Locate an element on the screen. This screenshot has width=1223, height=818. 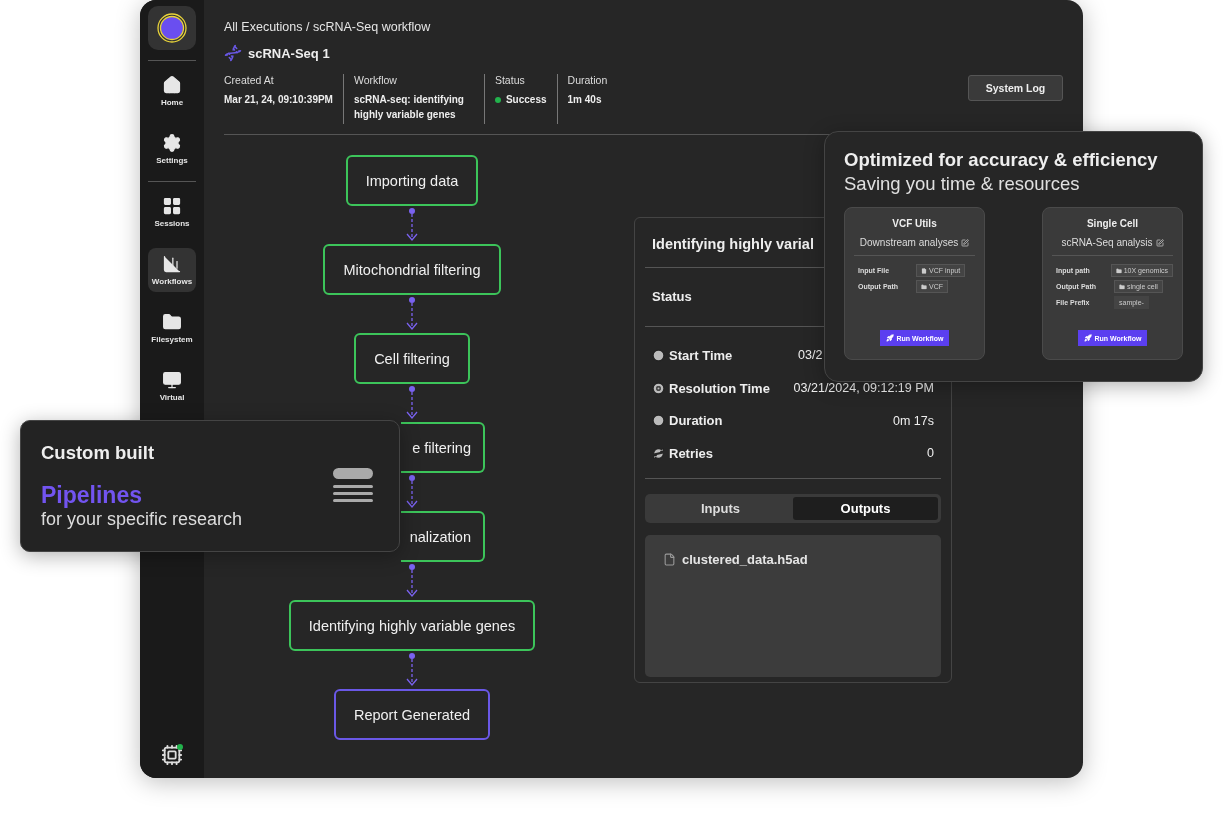
sidebar-item: Filesystem is located at coordinates (172, 328).